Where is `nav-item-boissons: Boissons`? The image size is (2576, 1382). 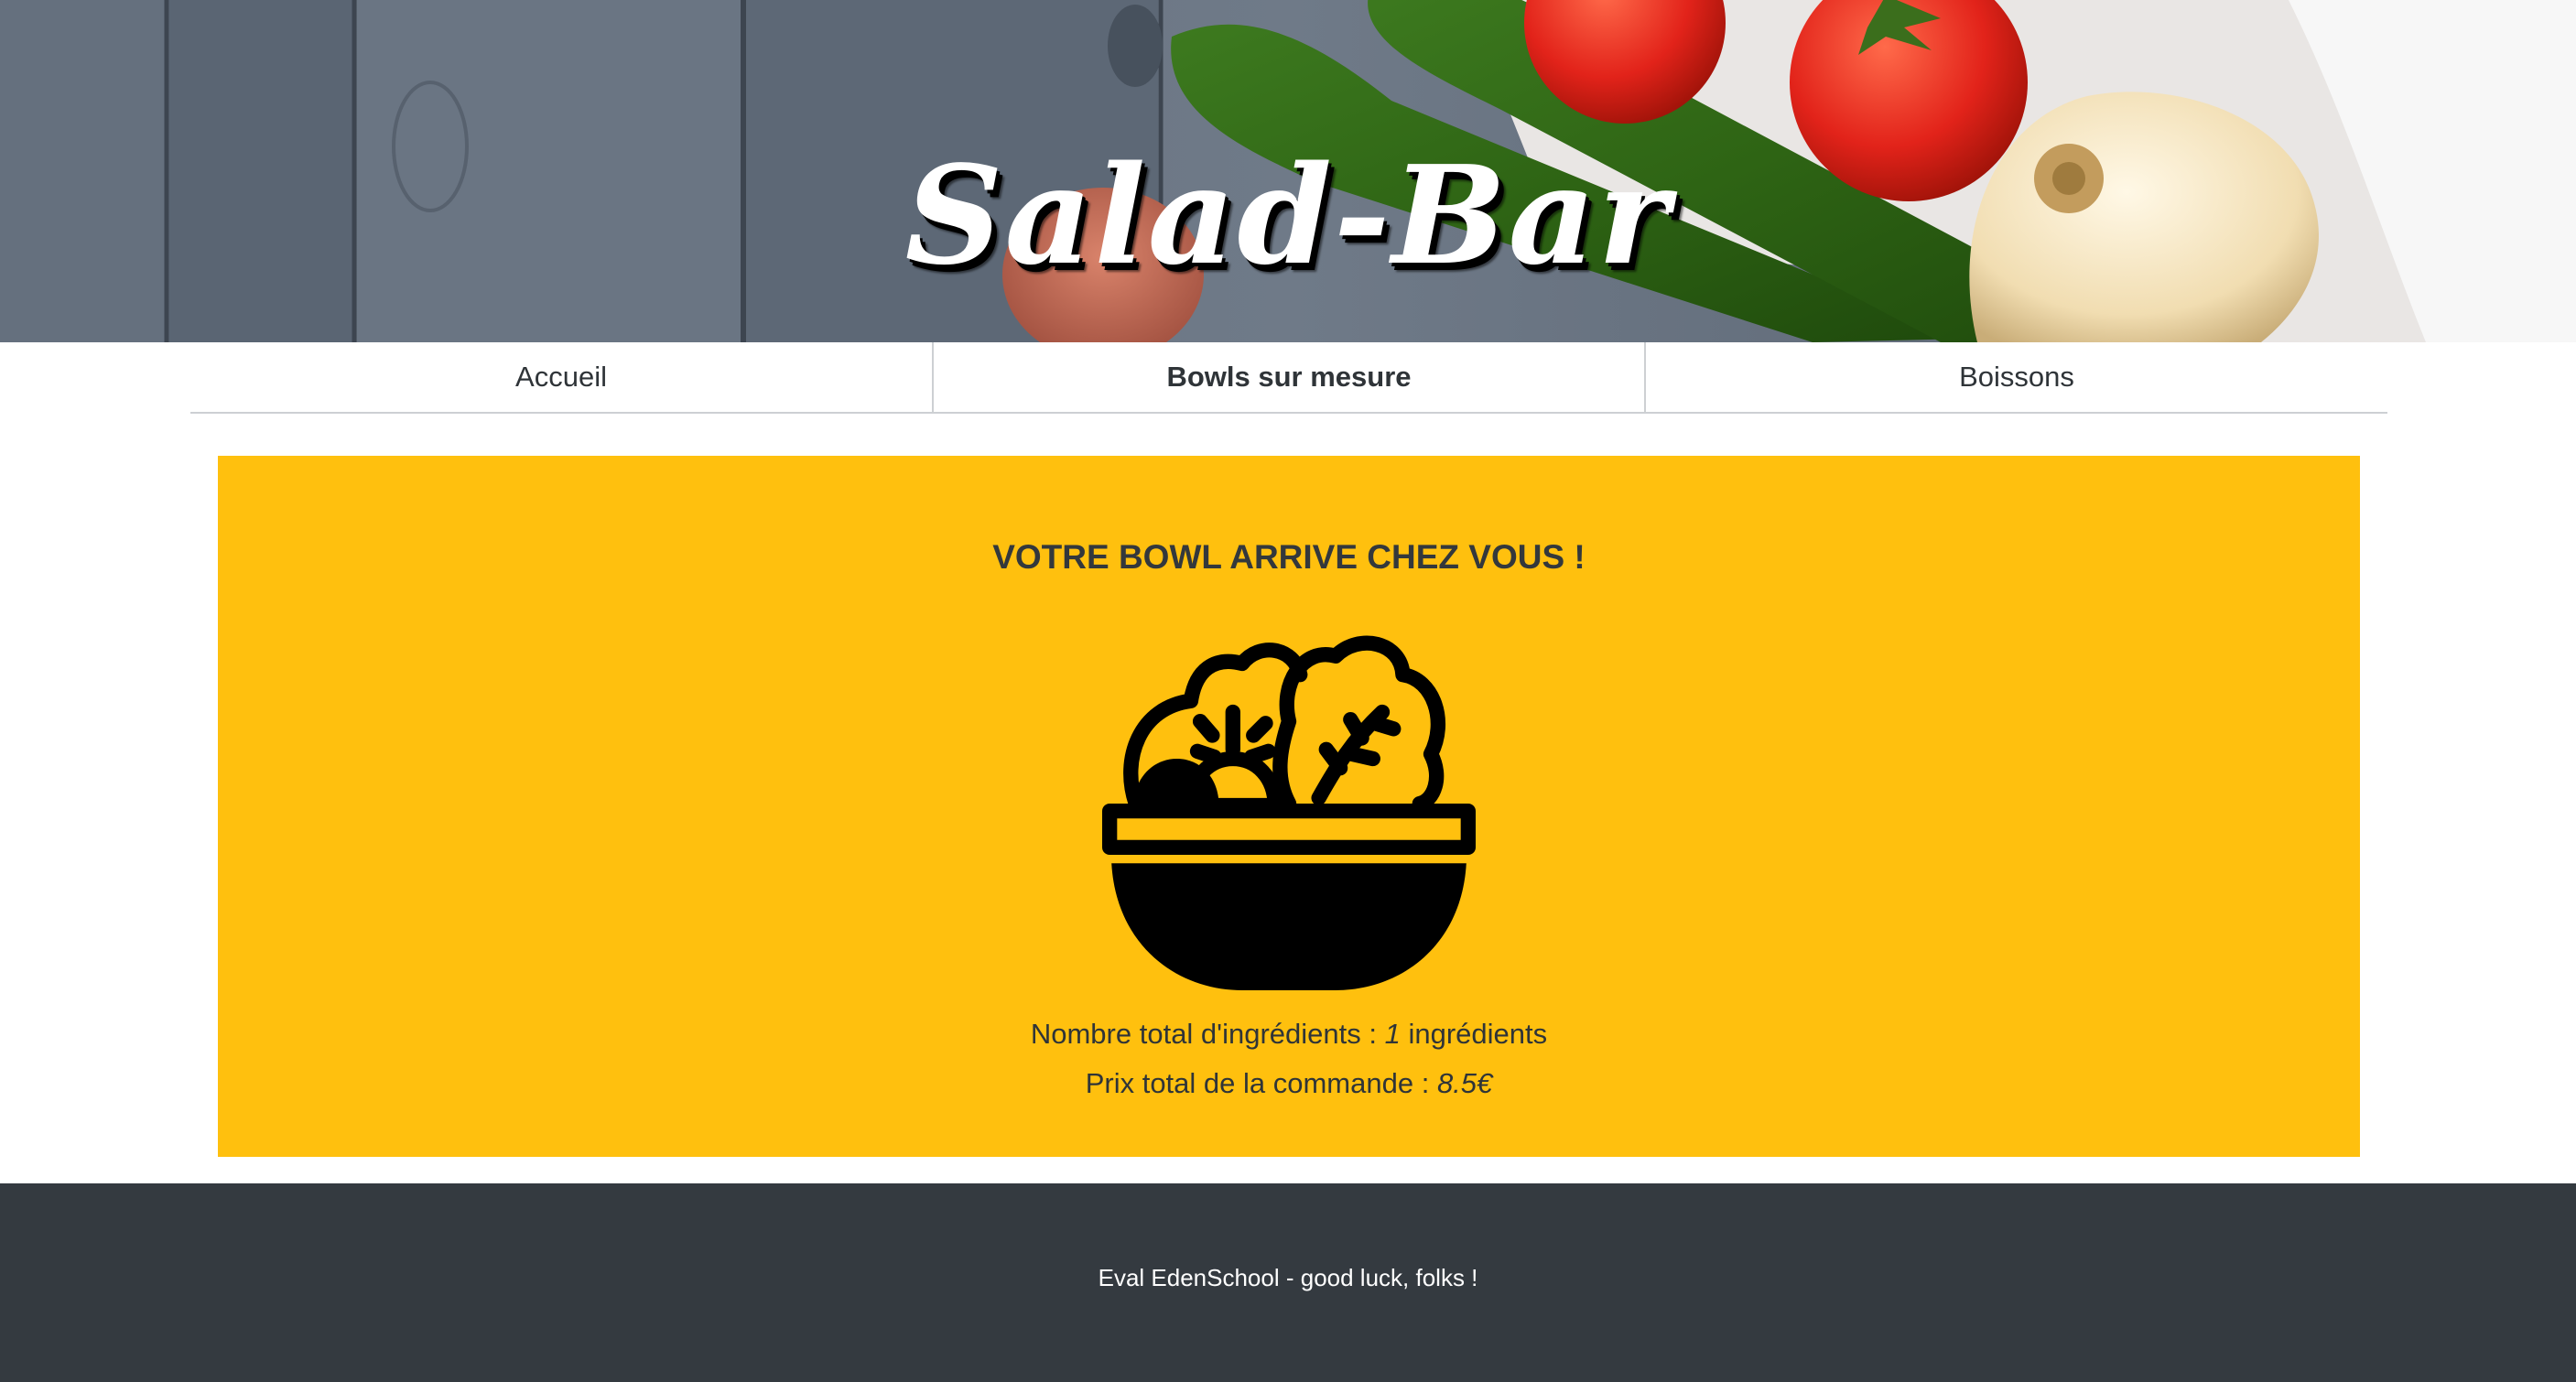
nav-item-boissons: Boissons is located at coordinates (2017, 377).